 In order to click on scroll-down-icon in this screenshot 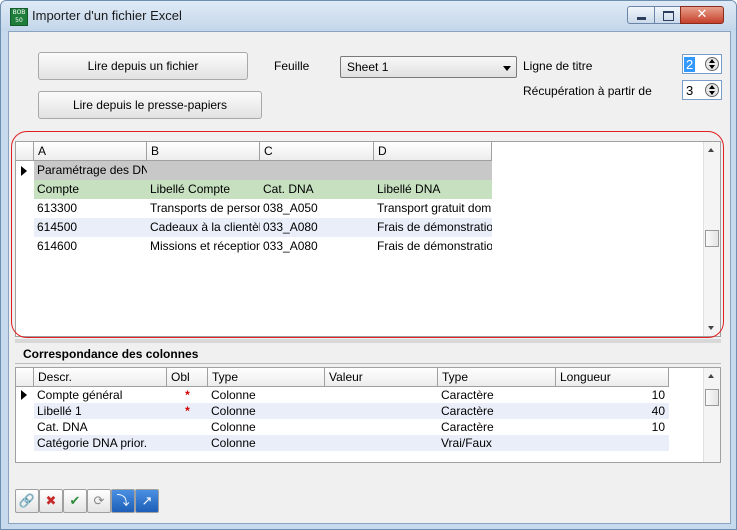, I will do `click(711, 328)`.